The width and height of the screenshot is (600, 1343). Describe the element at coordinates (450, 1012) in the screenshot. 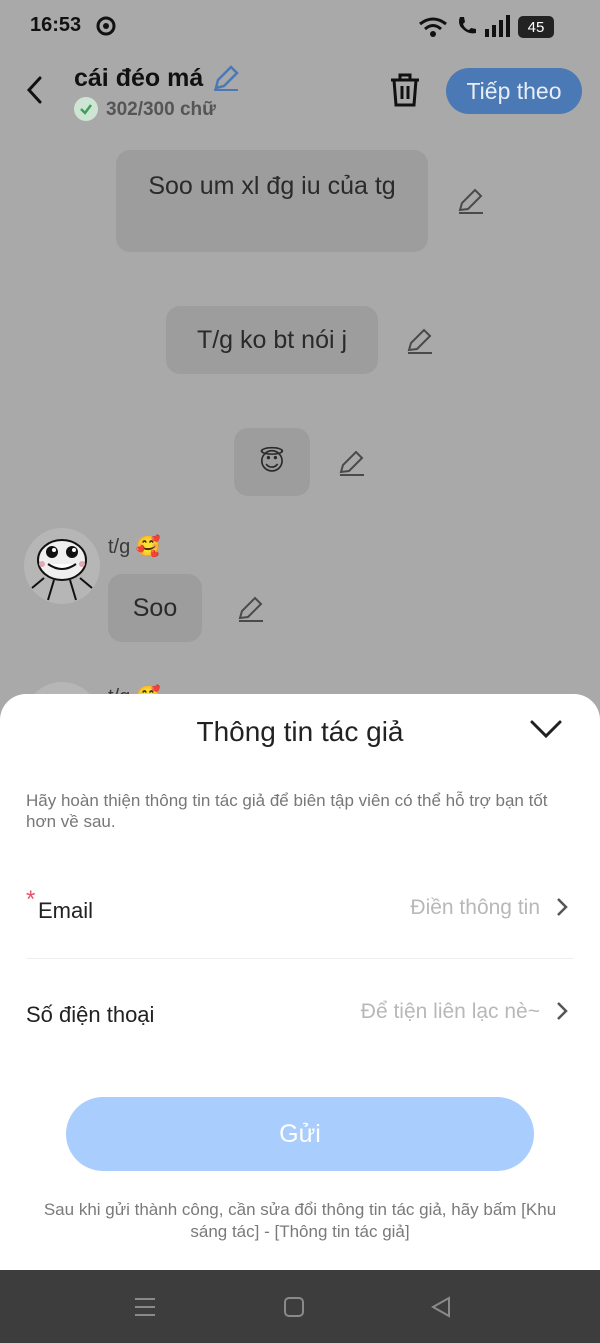

I see `phone-placeholder: Để tiện liên lạc nè~` at that location.